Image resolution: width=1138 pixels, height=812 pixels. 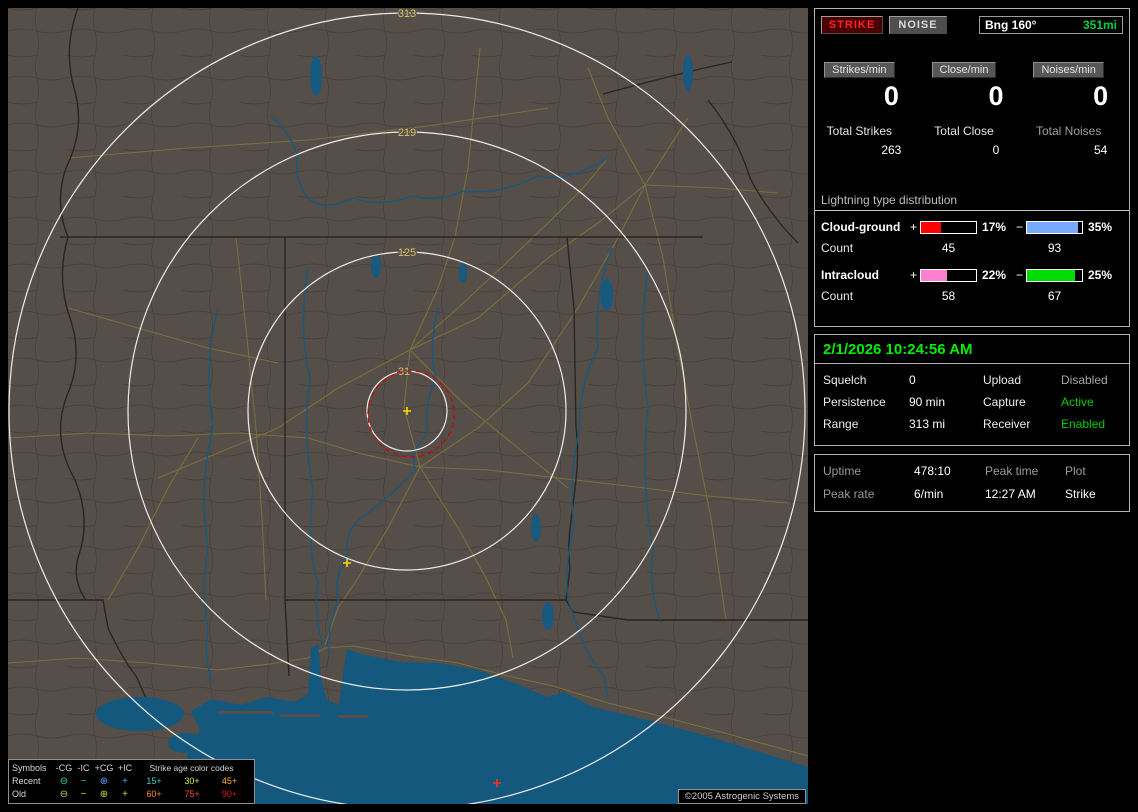 I want to click on ic-minus-bar, so click(x=1054, y=275).